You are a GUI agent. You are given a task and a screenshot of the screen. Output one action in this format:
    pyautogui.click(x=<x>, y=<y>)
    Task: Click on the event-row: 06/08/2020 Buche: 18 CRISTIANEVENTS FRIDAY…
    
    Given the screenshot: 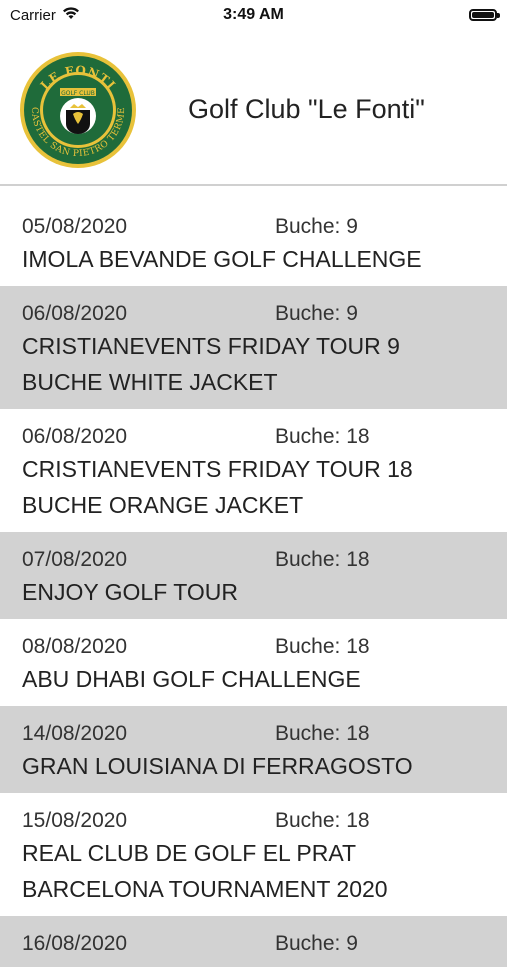 What is the action you would take?
    pyautogui.click(x=253, y=470)
    